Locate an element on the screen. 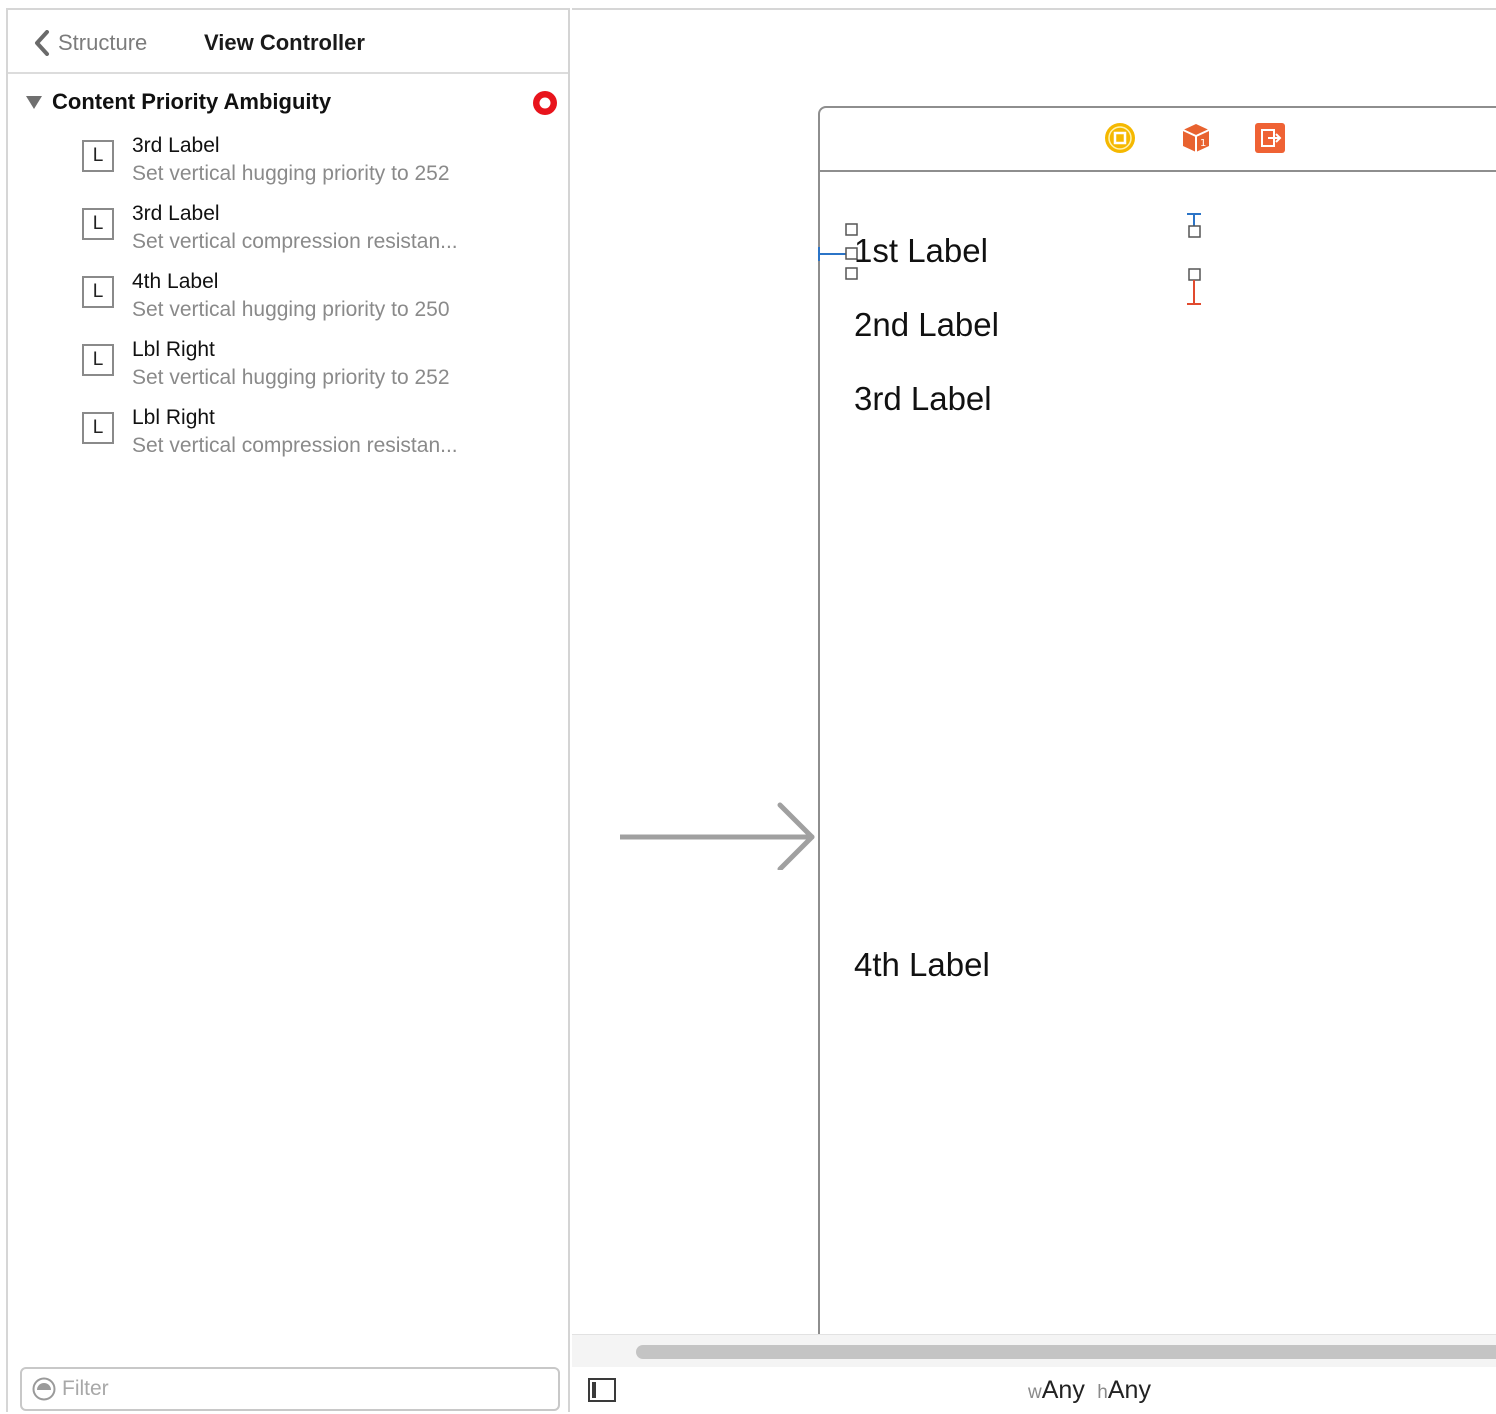 This screenshot has height=1414, width=1496. filter-input is located at coordinates (302, 1389).